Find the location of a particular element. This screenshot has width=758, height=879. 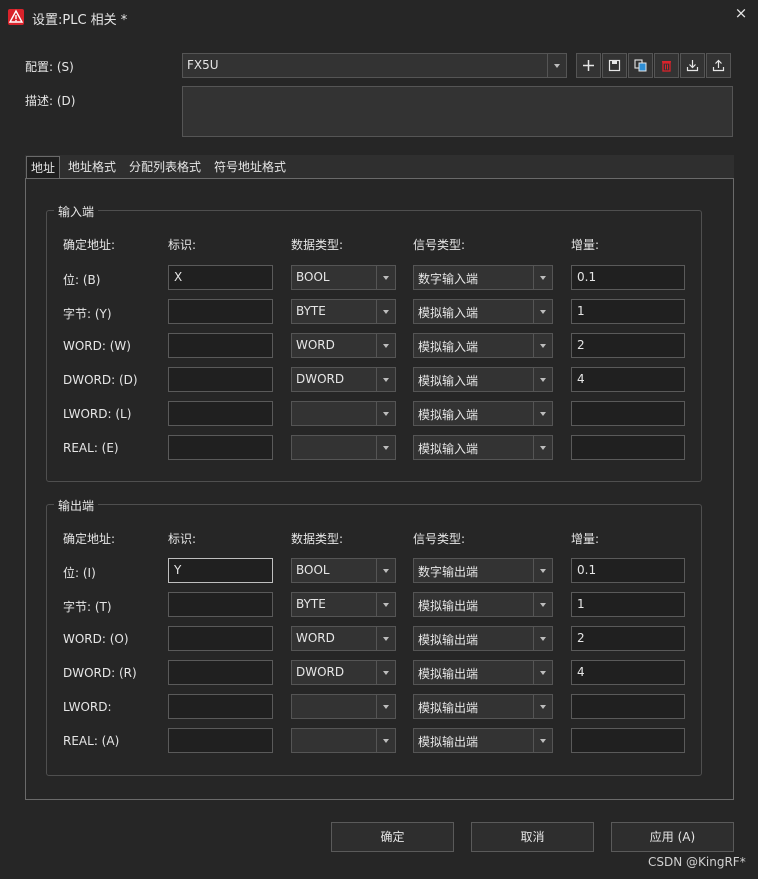

tab-symbol-address-format: 符号地址格式 is located at coordinates (250, 167).